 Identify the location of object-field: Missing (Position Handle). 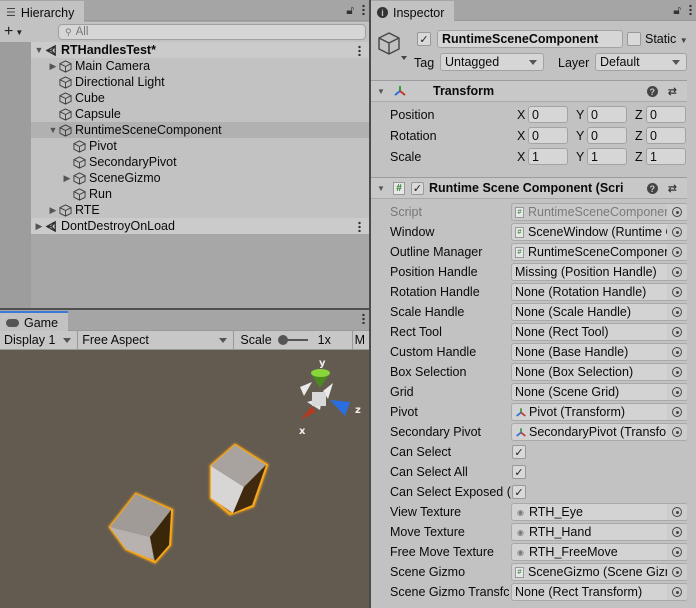
(599, 272).